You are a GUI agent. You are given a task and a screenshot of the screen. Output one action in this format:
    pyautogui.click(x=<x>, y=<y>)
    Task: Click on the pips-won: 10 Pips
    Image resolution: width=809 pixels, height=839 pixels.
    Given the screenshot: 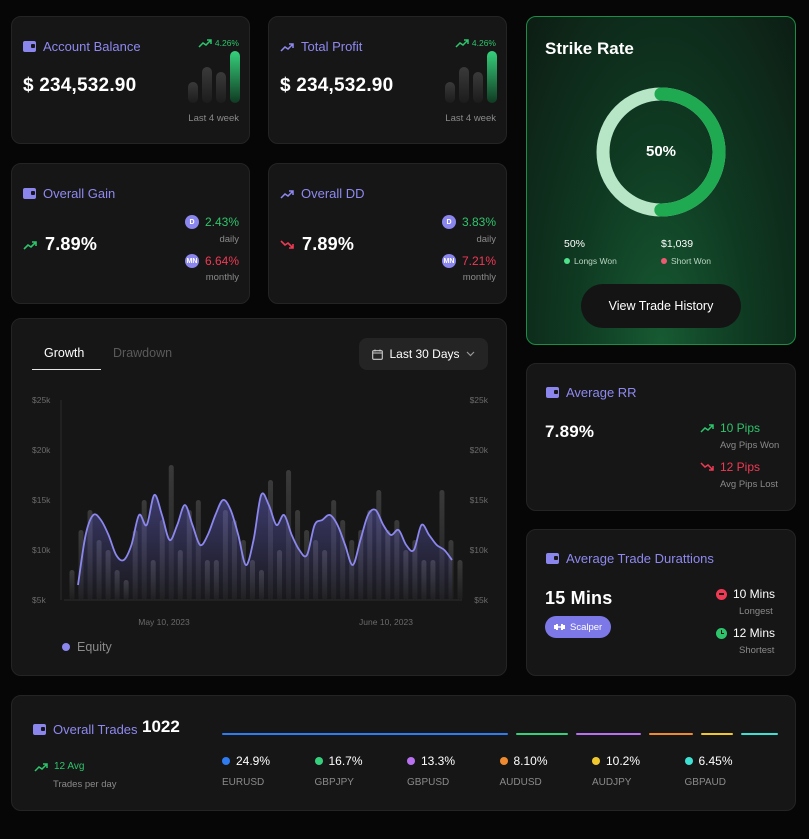 What is the action you would take?
    pyautogui.click(x=730, y=428)
    